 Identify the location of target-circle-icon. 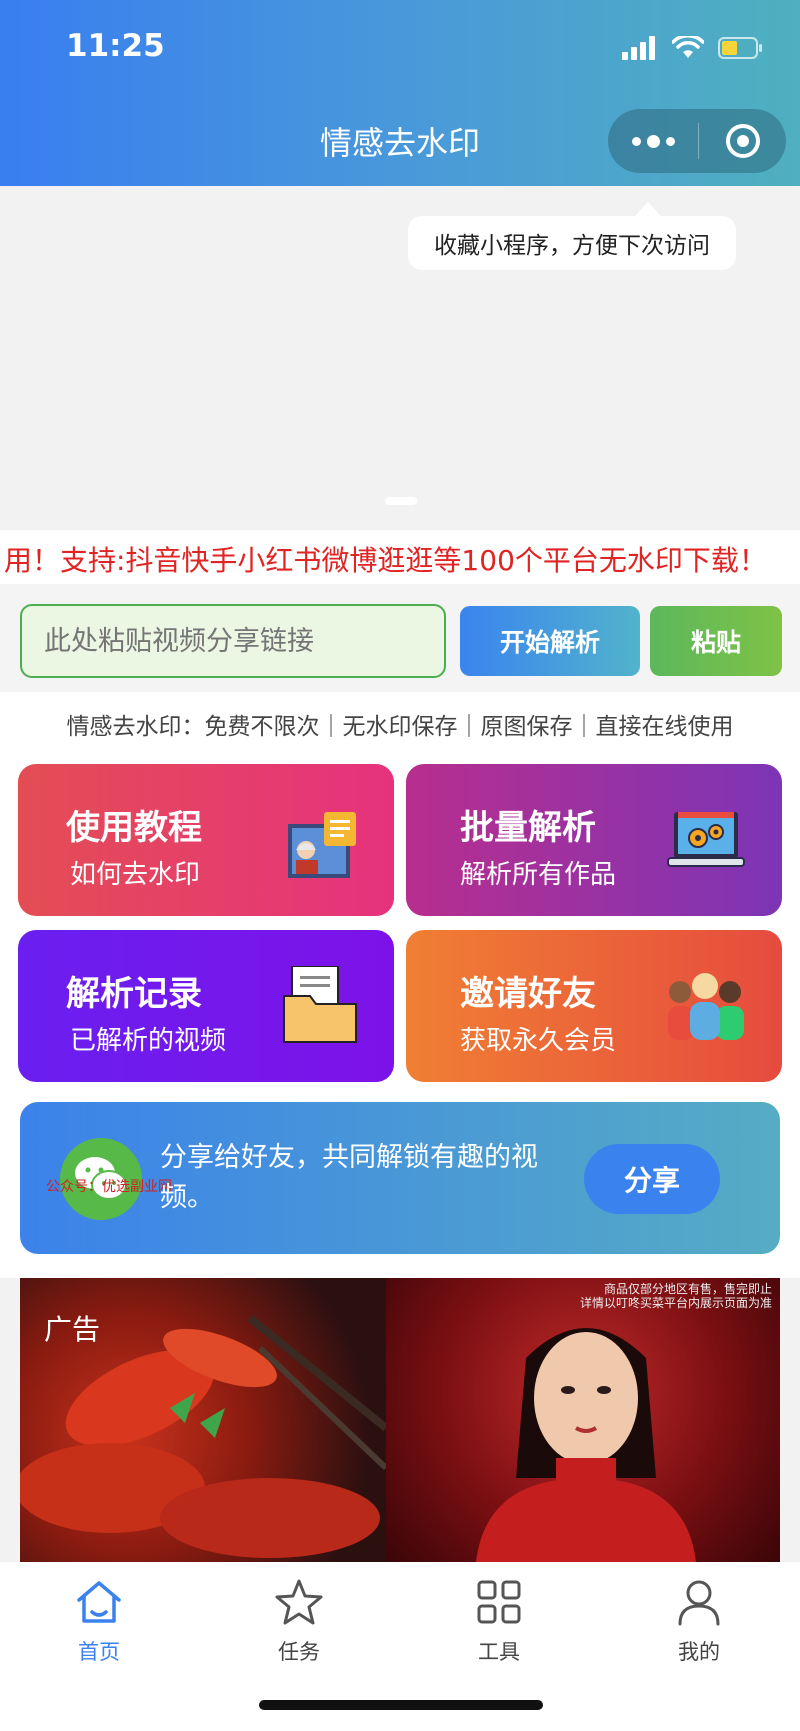
(742, 141).